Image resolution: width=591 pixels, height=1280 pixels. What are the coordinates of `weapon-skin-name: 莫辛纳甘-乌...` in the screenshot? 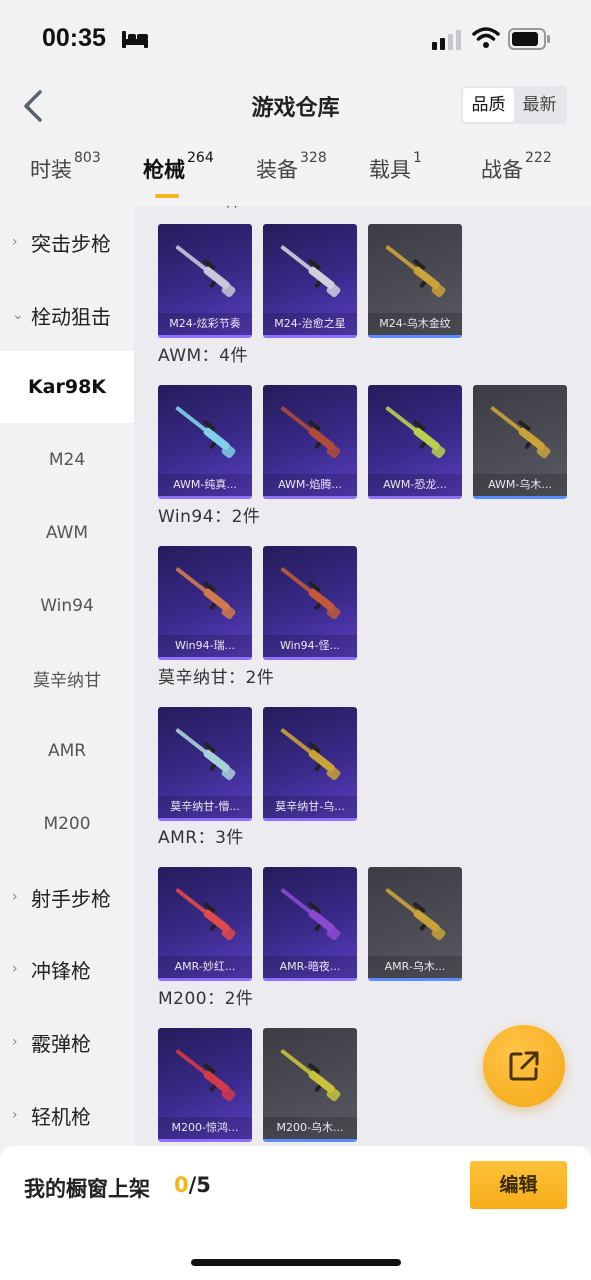 It's located at (310, 807).